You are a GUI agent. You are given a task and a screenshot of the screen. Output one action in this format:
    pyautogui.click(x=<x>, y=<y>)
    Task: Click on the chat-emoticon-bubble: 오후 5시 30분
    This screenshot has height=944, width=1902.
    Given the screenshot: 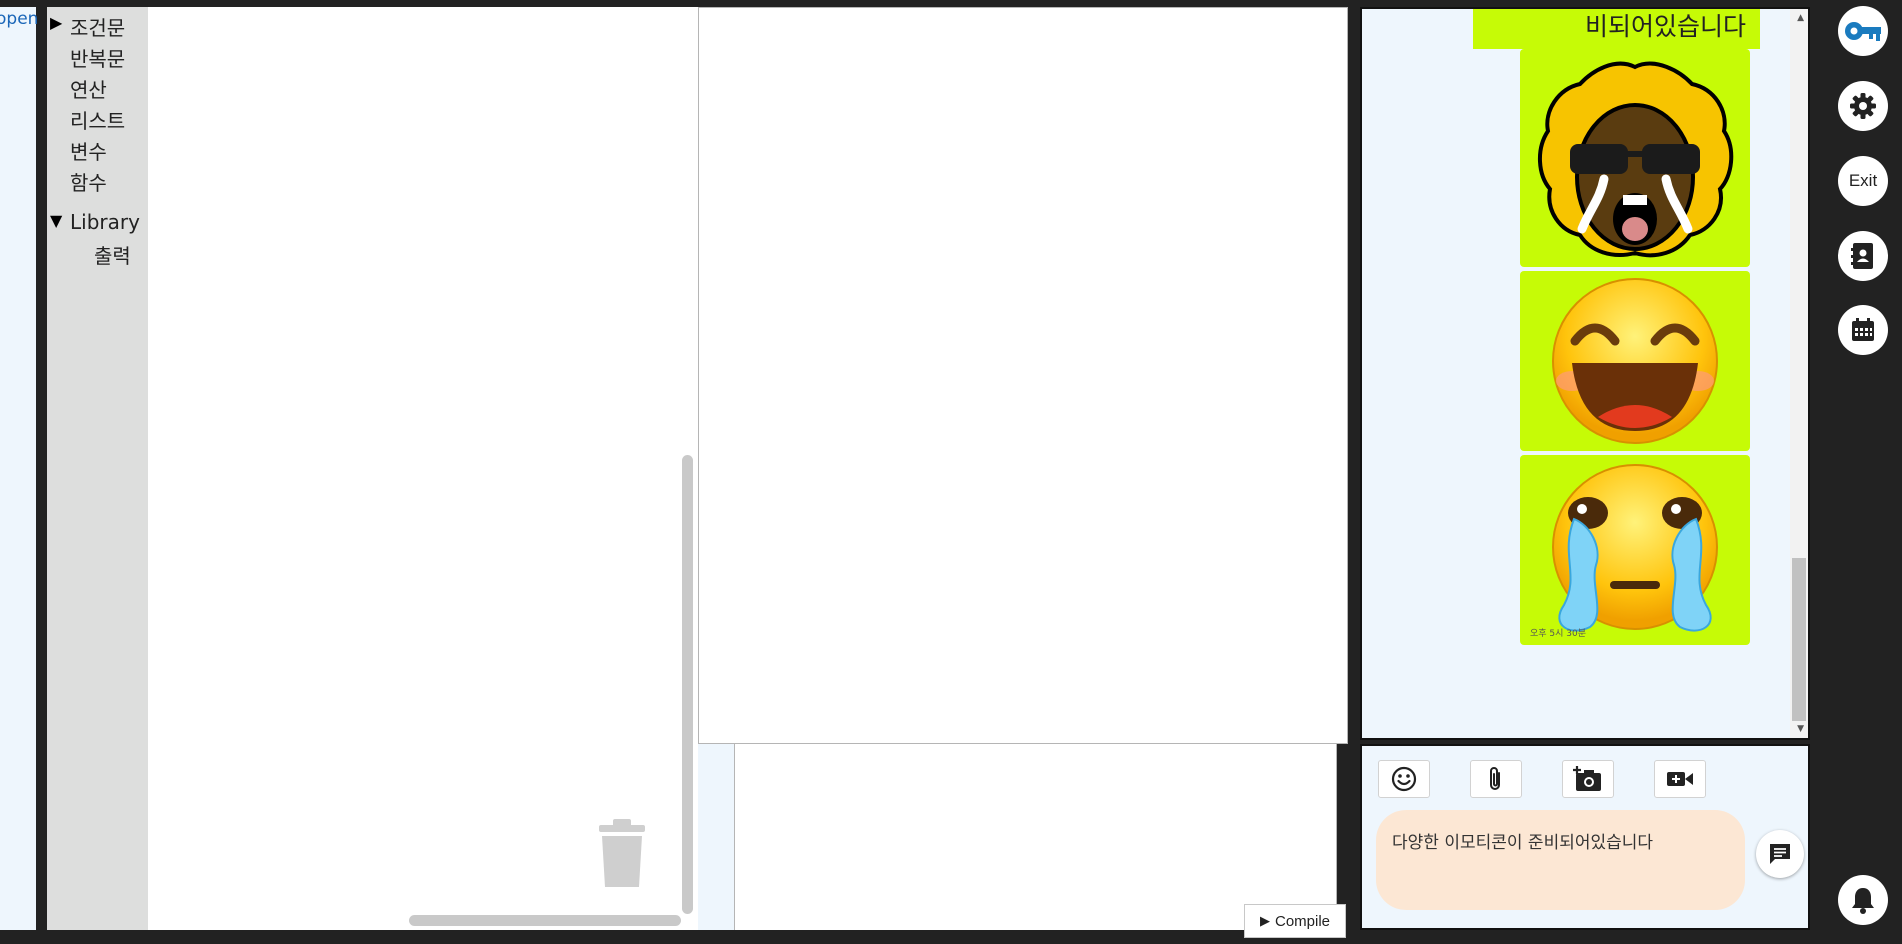 What is the action you would take?
    pyautogui.click(x=1635, y=550)
    